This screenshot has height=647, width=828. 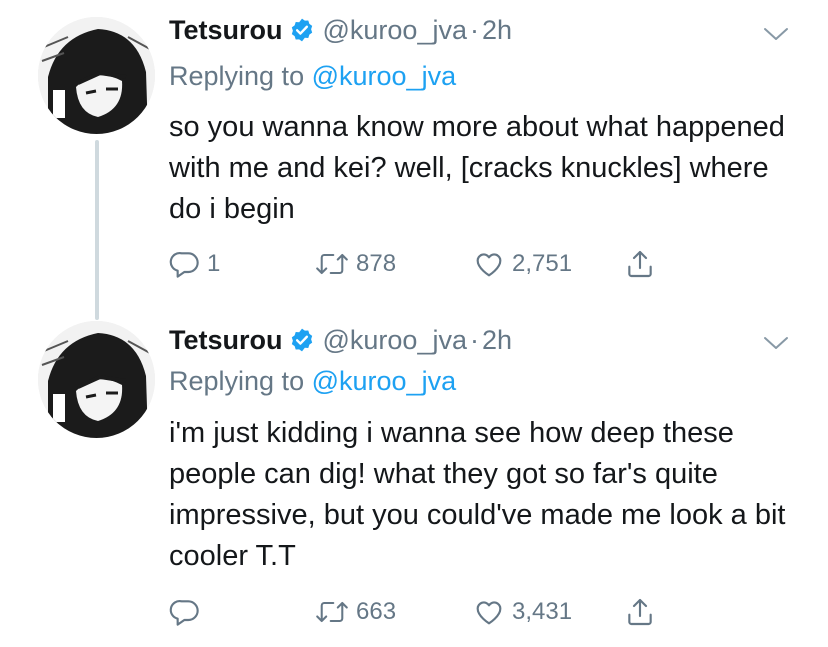 What do you see at coordinates (542, 263) in the screenshot?
I see `like-count: 2,751` at bounding box center [542, 263].